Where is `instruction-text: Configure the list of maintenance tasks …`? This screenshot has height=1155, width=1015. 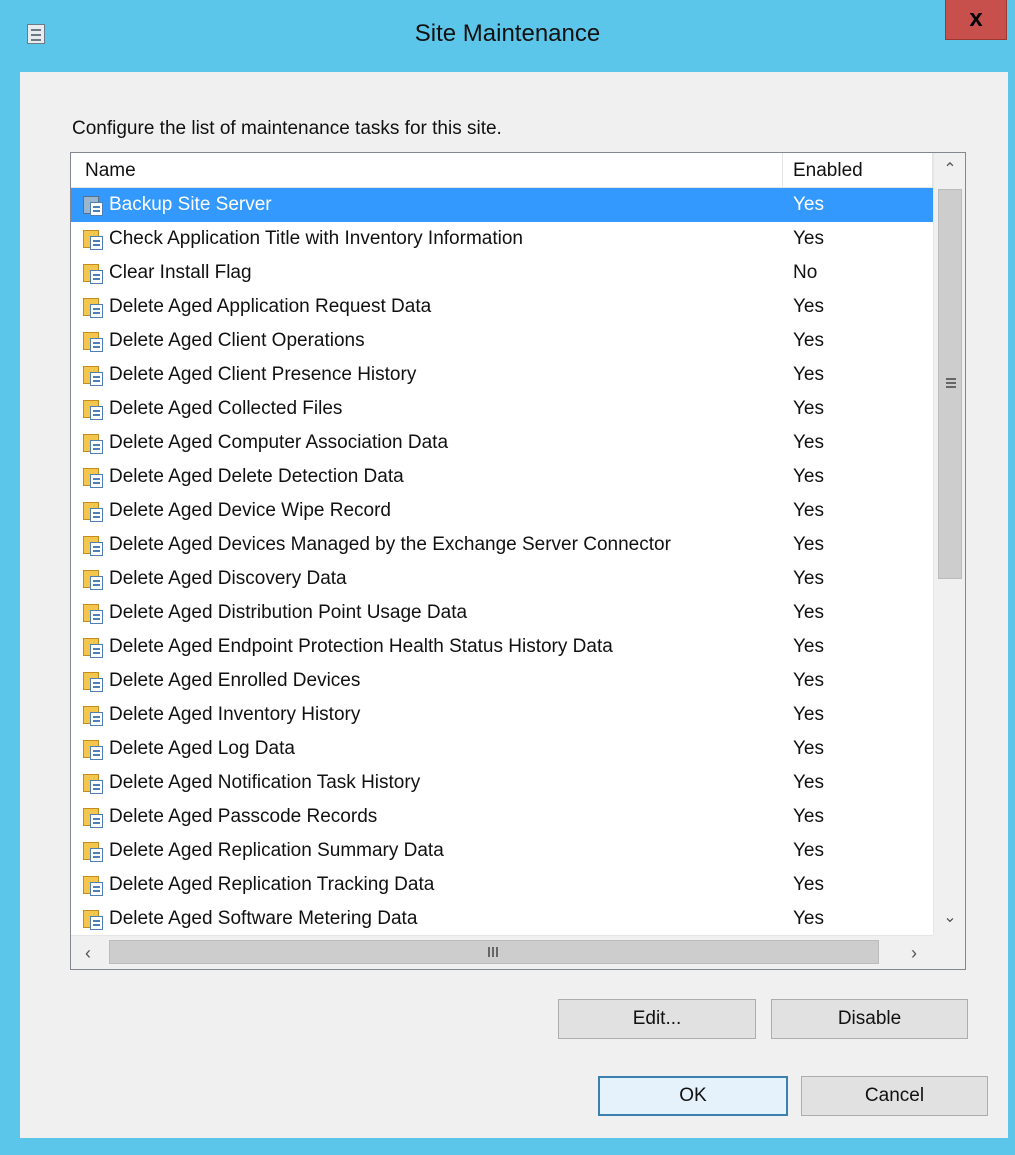 instruction-text: Configure the list of maintenance tasks … is located at coordinates (287, 128).